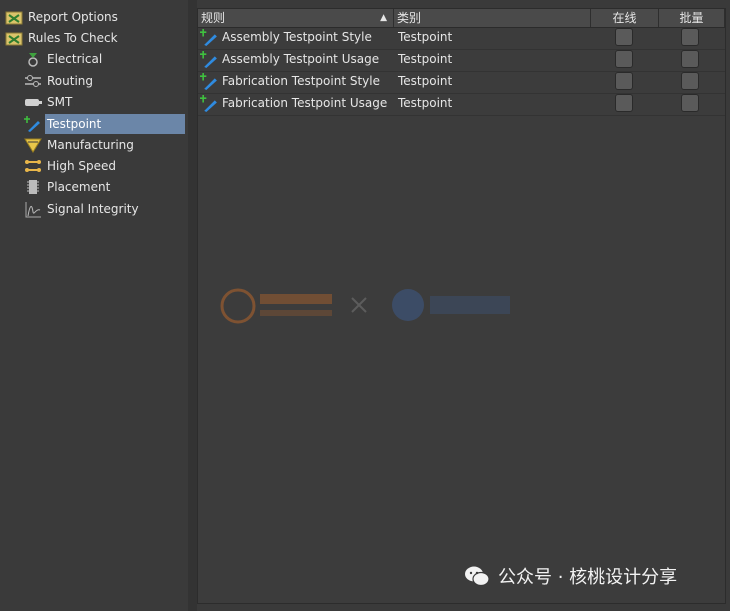 The width and height of the screenshot is (730, 611). I want to click on wechat-watermark: 公众号 · 核桃设计分享, so click(570, 576).